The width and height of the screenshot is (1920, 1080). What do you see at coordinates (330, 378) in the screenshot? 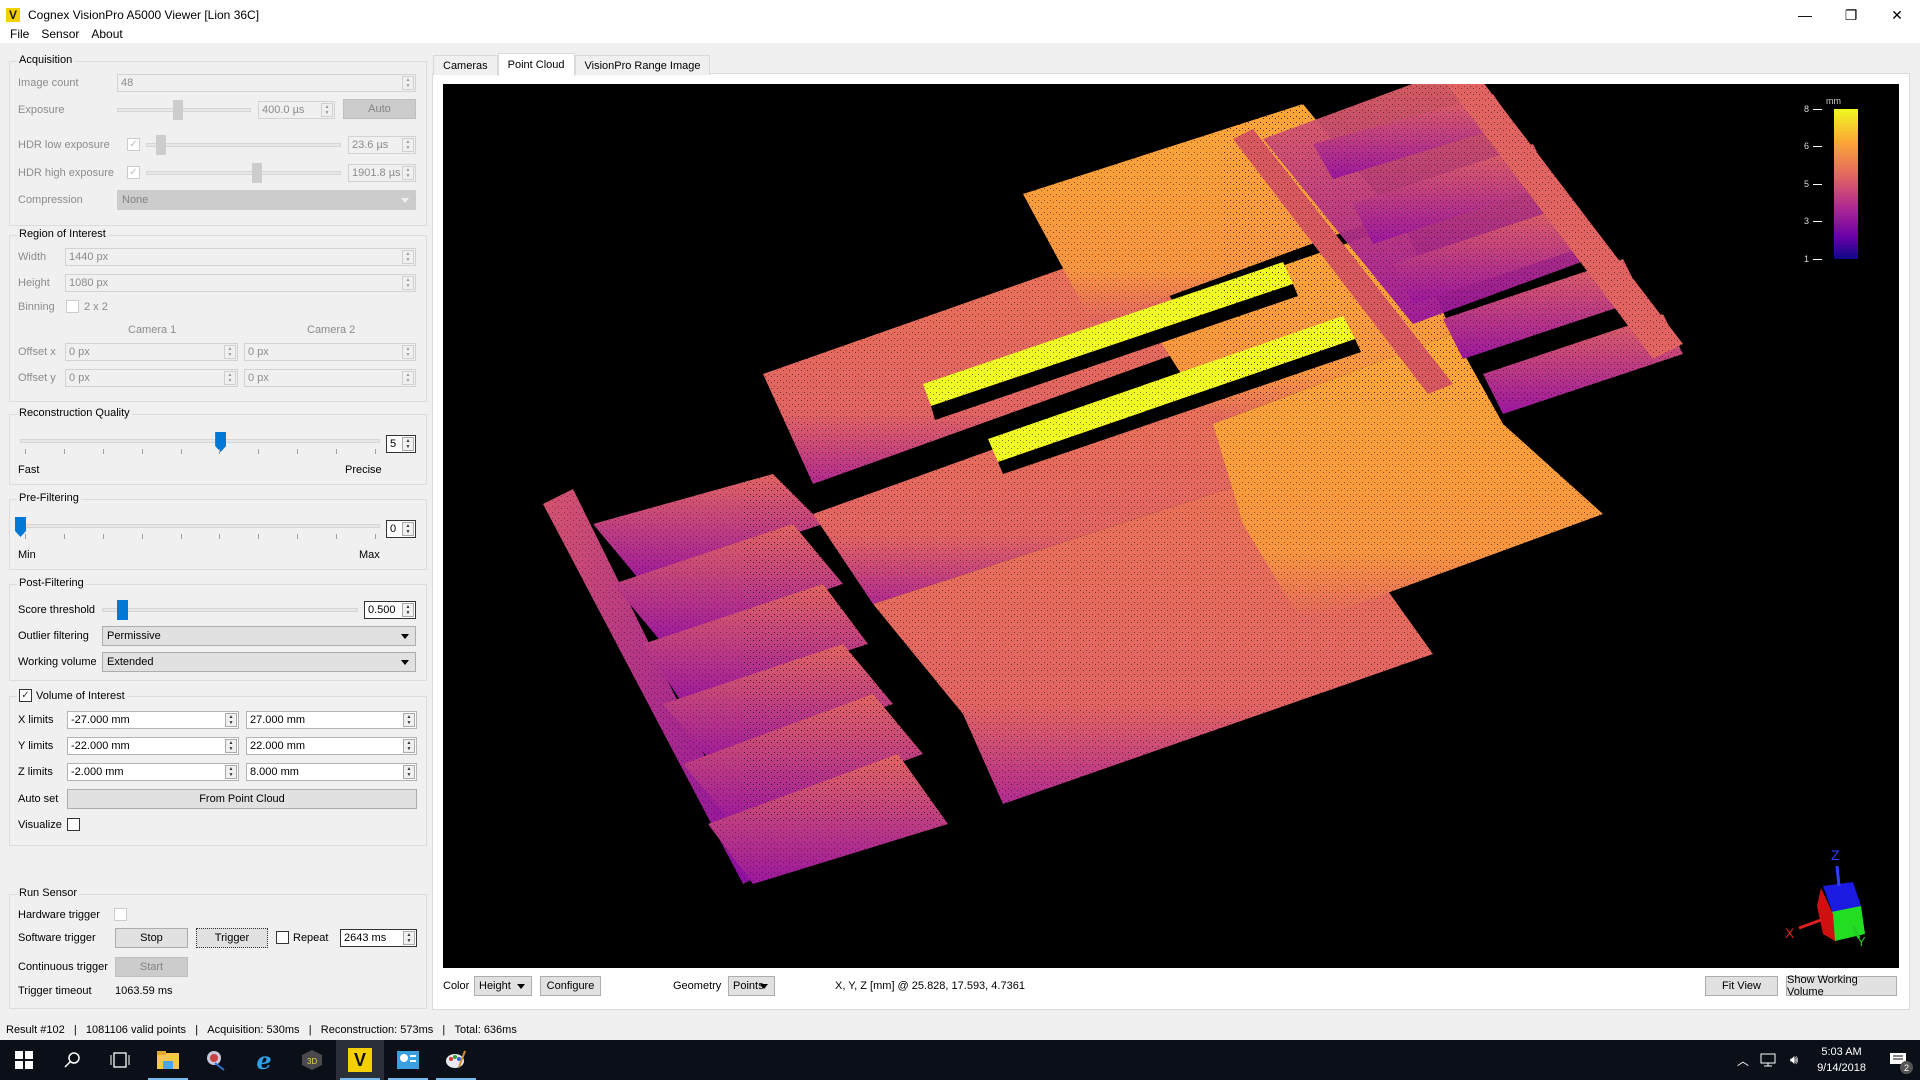
I see `offset-y-cam2-input: 0 px ▲ ▼` at bounding box center [330, 378].